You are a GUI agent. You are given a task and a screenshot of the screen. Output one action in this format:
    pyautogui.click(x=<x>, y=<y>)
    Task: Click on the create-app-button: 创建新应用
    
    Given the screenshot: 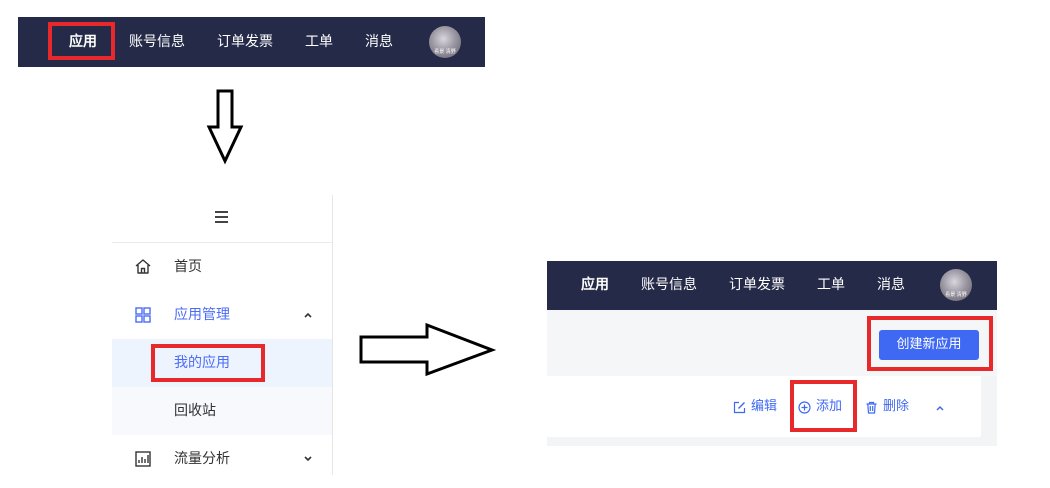 What is the action you would take?
    pyautogui.click(x=929, y=345)
    